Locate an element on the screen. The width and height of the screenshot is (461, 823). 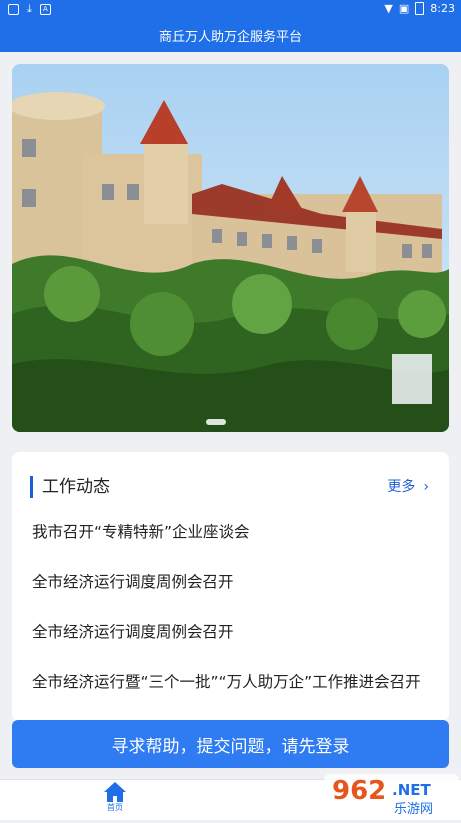
more-link: 更多 › is located at coordinates (408, 487).